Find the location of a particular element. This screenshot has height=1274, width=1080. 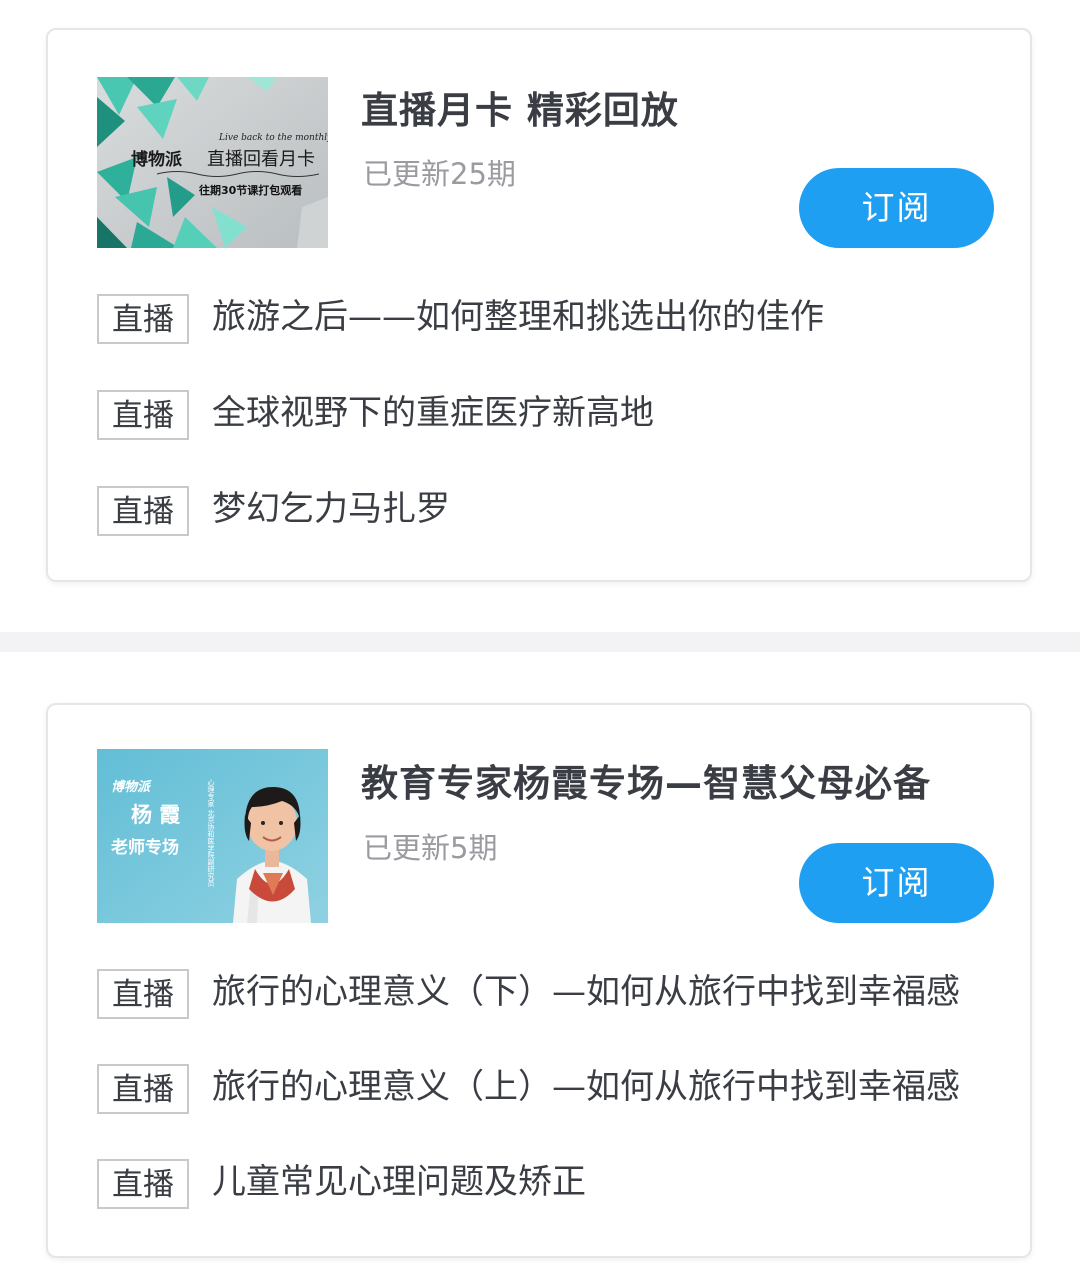

cover-side-text: 心理专家 北京协和医学院副研究员 is located at coordinates (211, 833).